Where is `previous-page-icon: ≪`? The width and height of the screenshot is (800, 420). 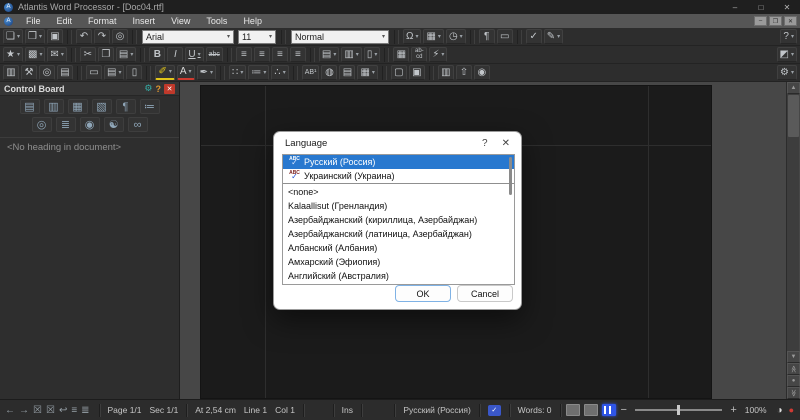
previous-page-icon: ≪ is located at coordinates (793, 369).